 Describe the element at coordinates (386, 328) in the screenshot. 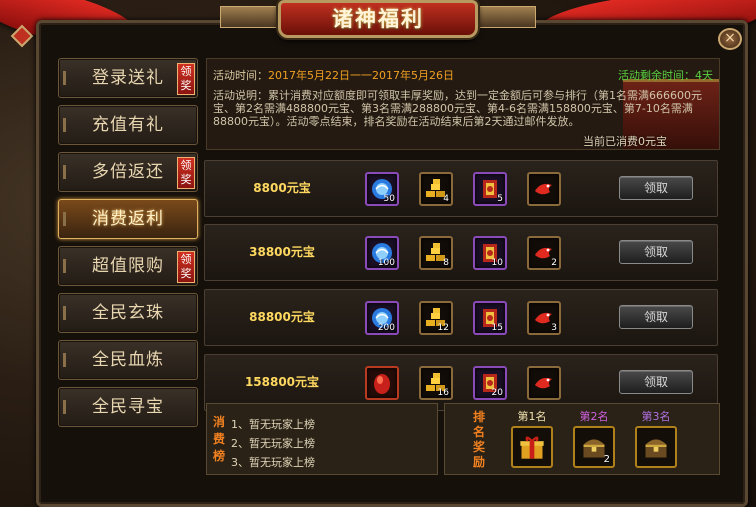

I see `item-count: 200` at that location.